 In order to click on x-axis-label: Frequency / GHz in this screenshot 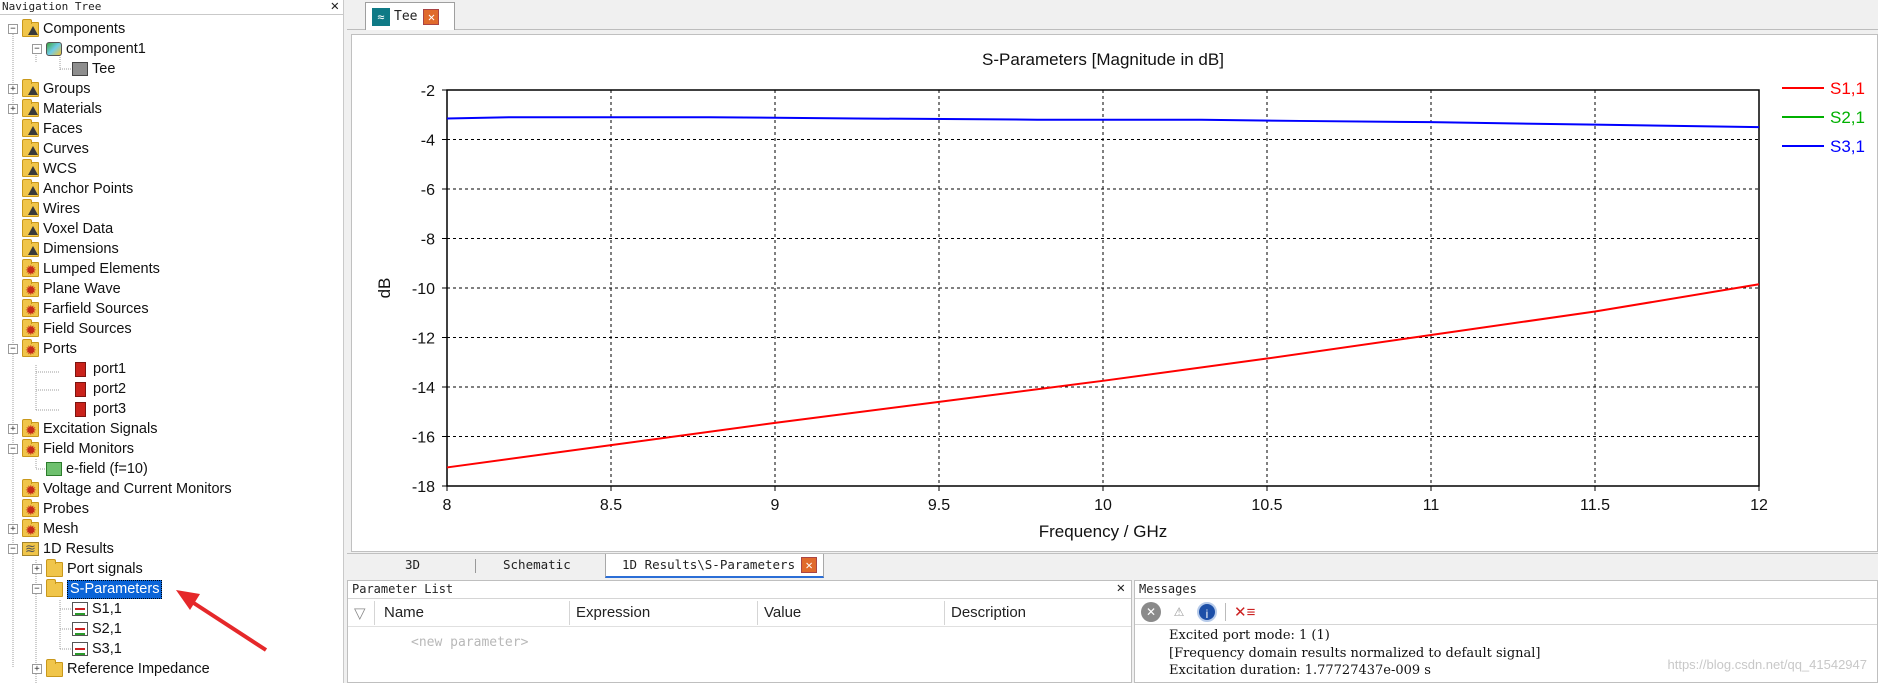, I will do `click(1103, 531)`.